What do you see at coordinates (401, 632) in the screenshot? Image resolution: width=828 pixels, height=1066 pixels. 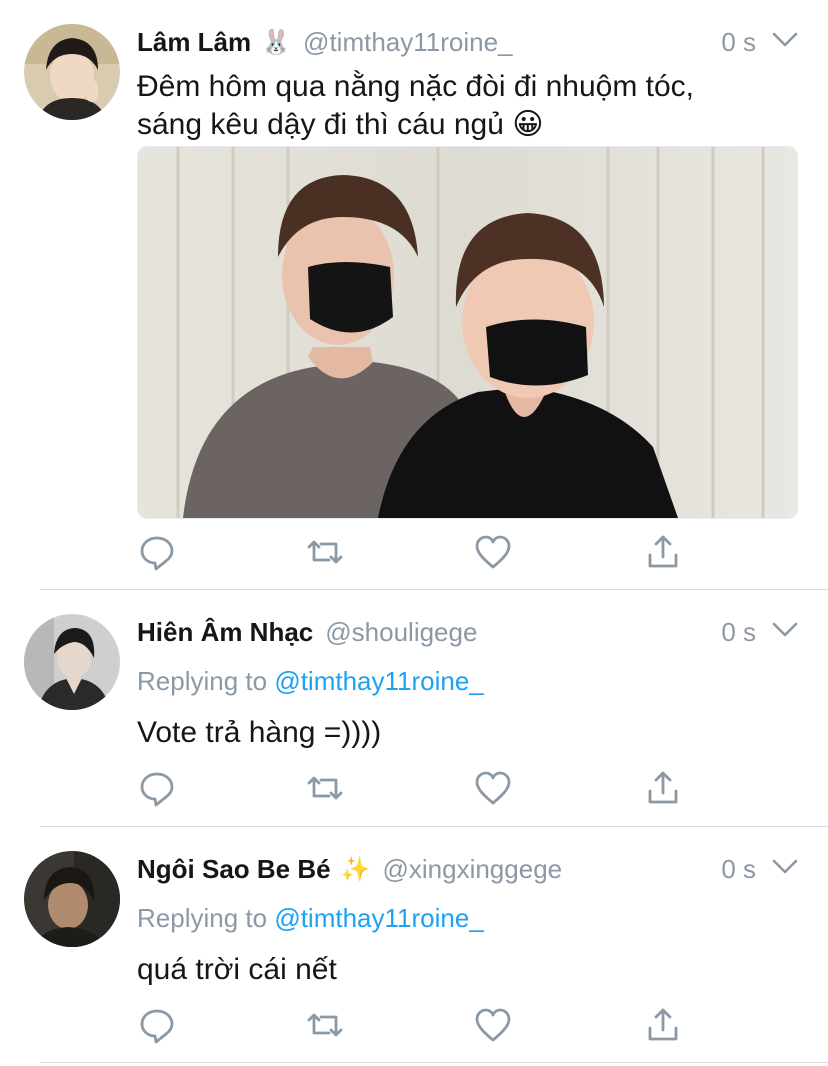 I see `user-handle: @shouligege` at bounding box center [401, 632].